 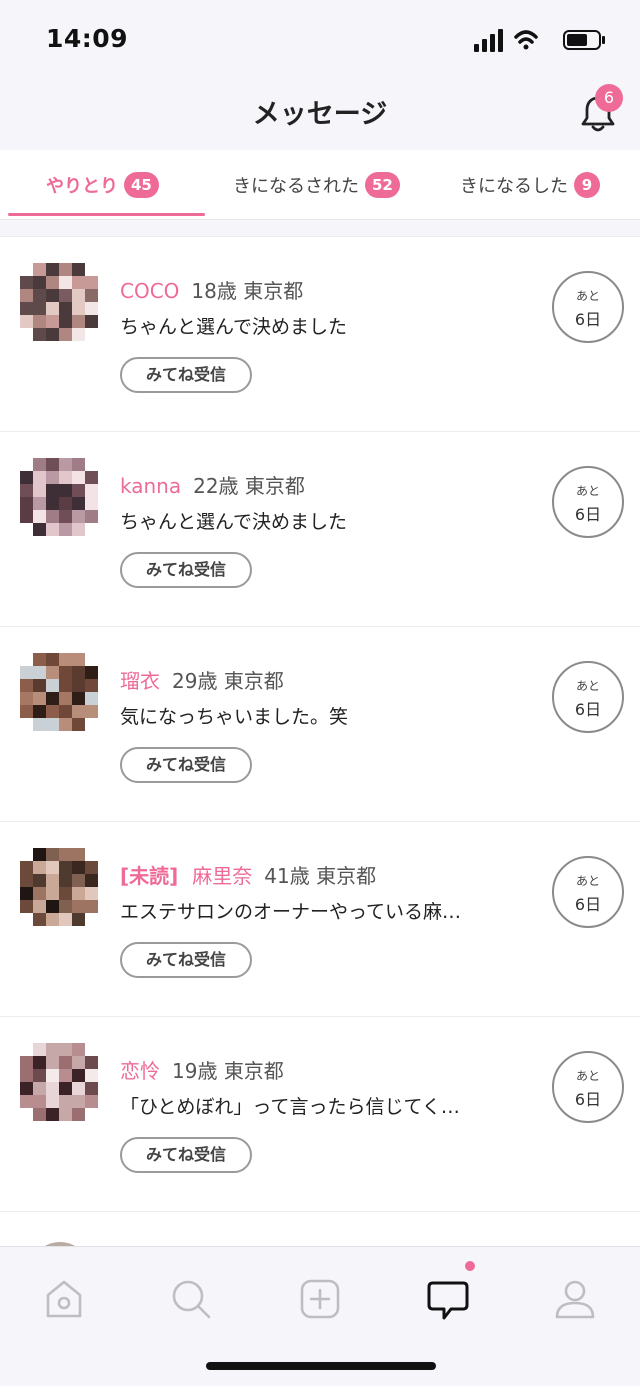 I want to click on name-line: 恋怜 19歳 東京都, so click(x=202, y=1069).